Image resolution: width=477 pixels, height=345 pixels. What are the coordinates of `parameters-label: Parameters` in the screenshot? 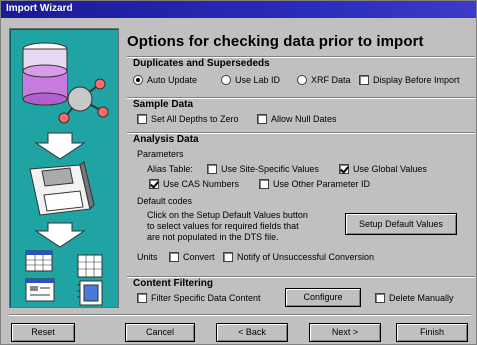 It's located at (160, 154).